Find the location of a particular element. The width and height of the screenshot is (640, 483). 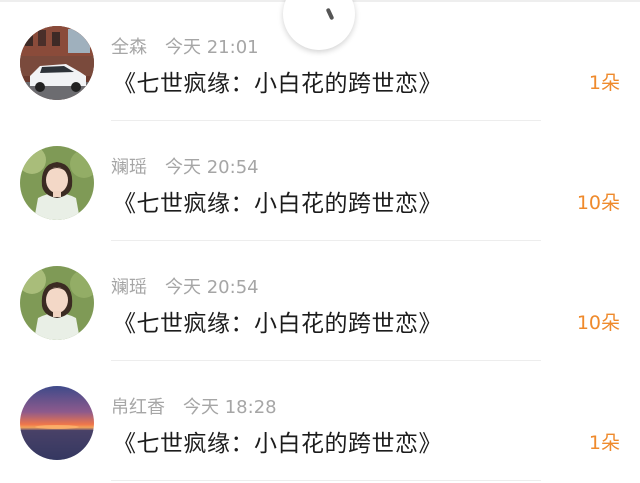

sender-name: 全森 is located at coordinates (129, 47).